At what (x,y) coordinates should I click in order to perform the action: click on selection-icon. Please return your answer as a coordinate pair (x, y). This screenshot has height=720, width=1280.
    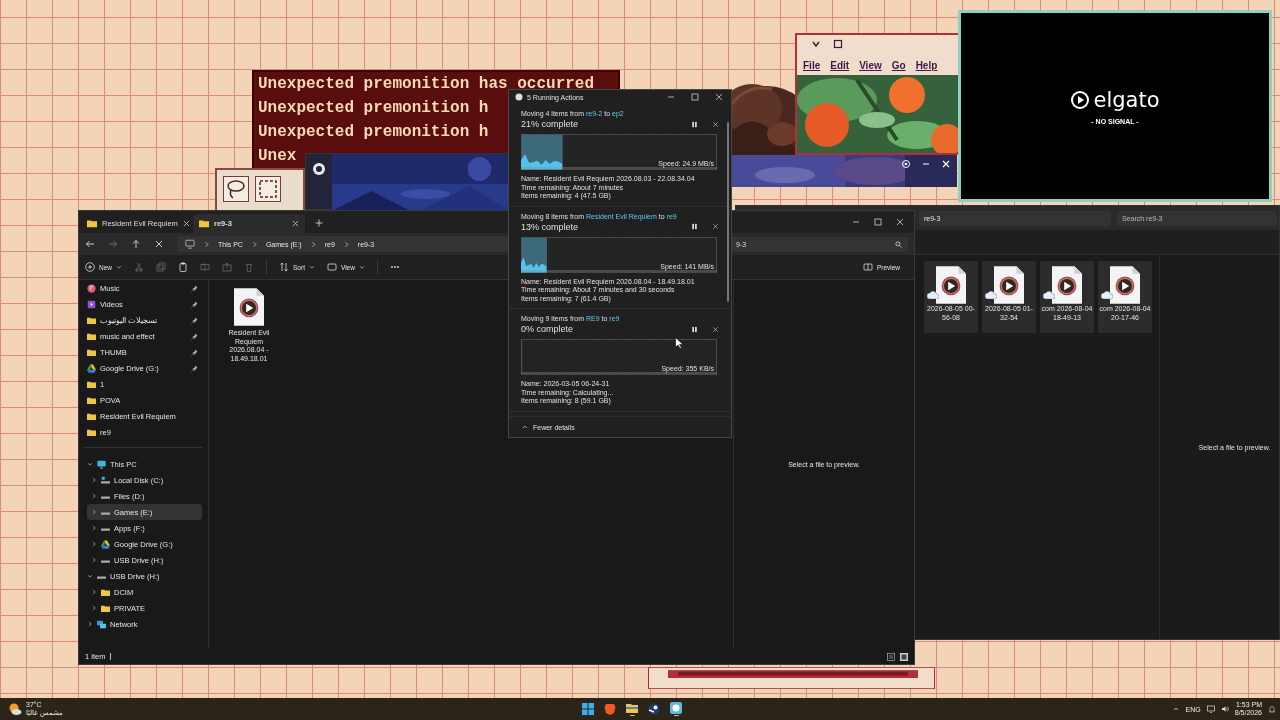
    Looking at the image, I should click on (268, 189).